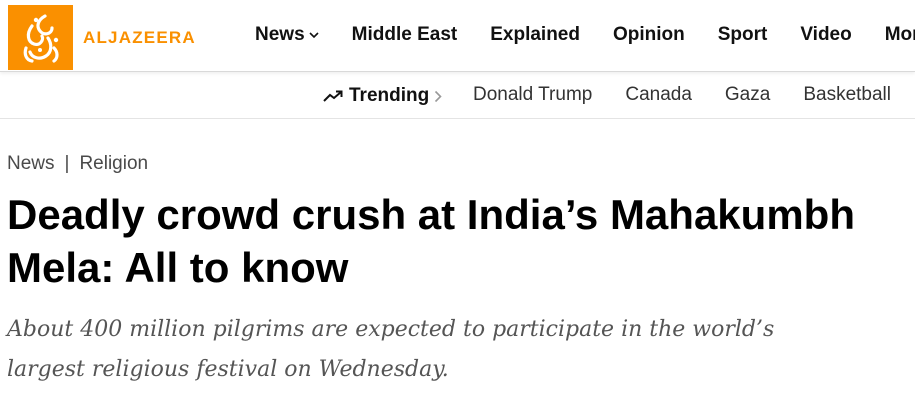  I want to click on nav-item-label: Middle East, so click(404, 34).